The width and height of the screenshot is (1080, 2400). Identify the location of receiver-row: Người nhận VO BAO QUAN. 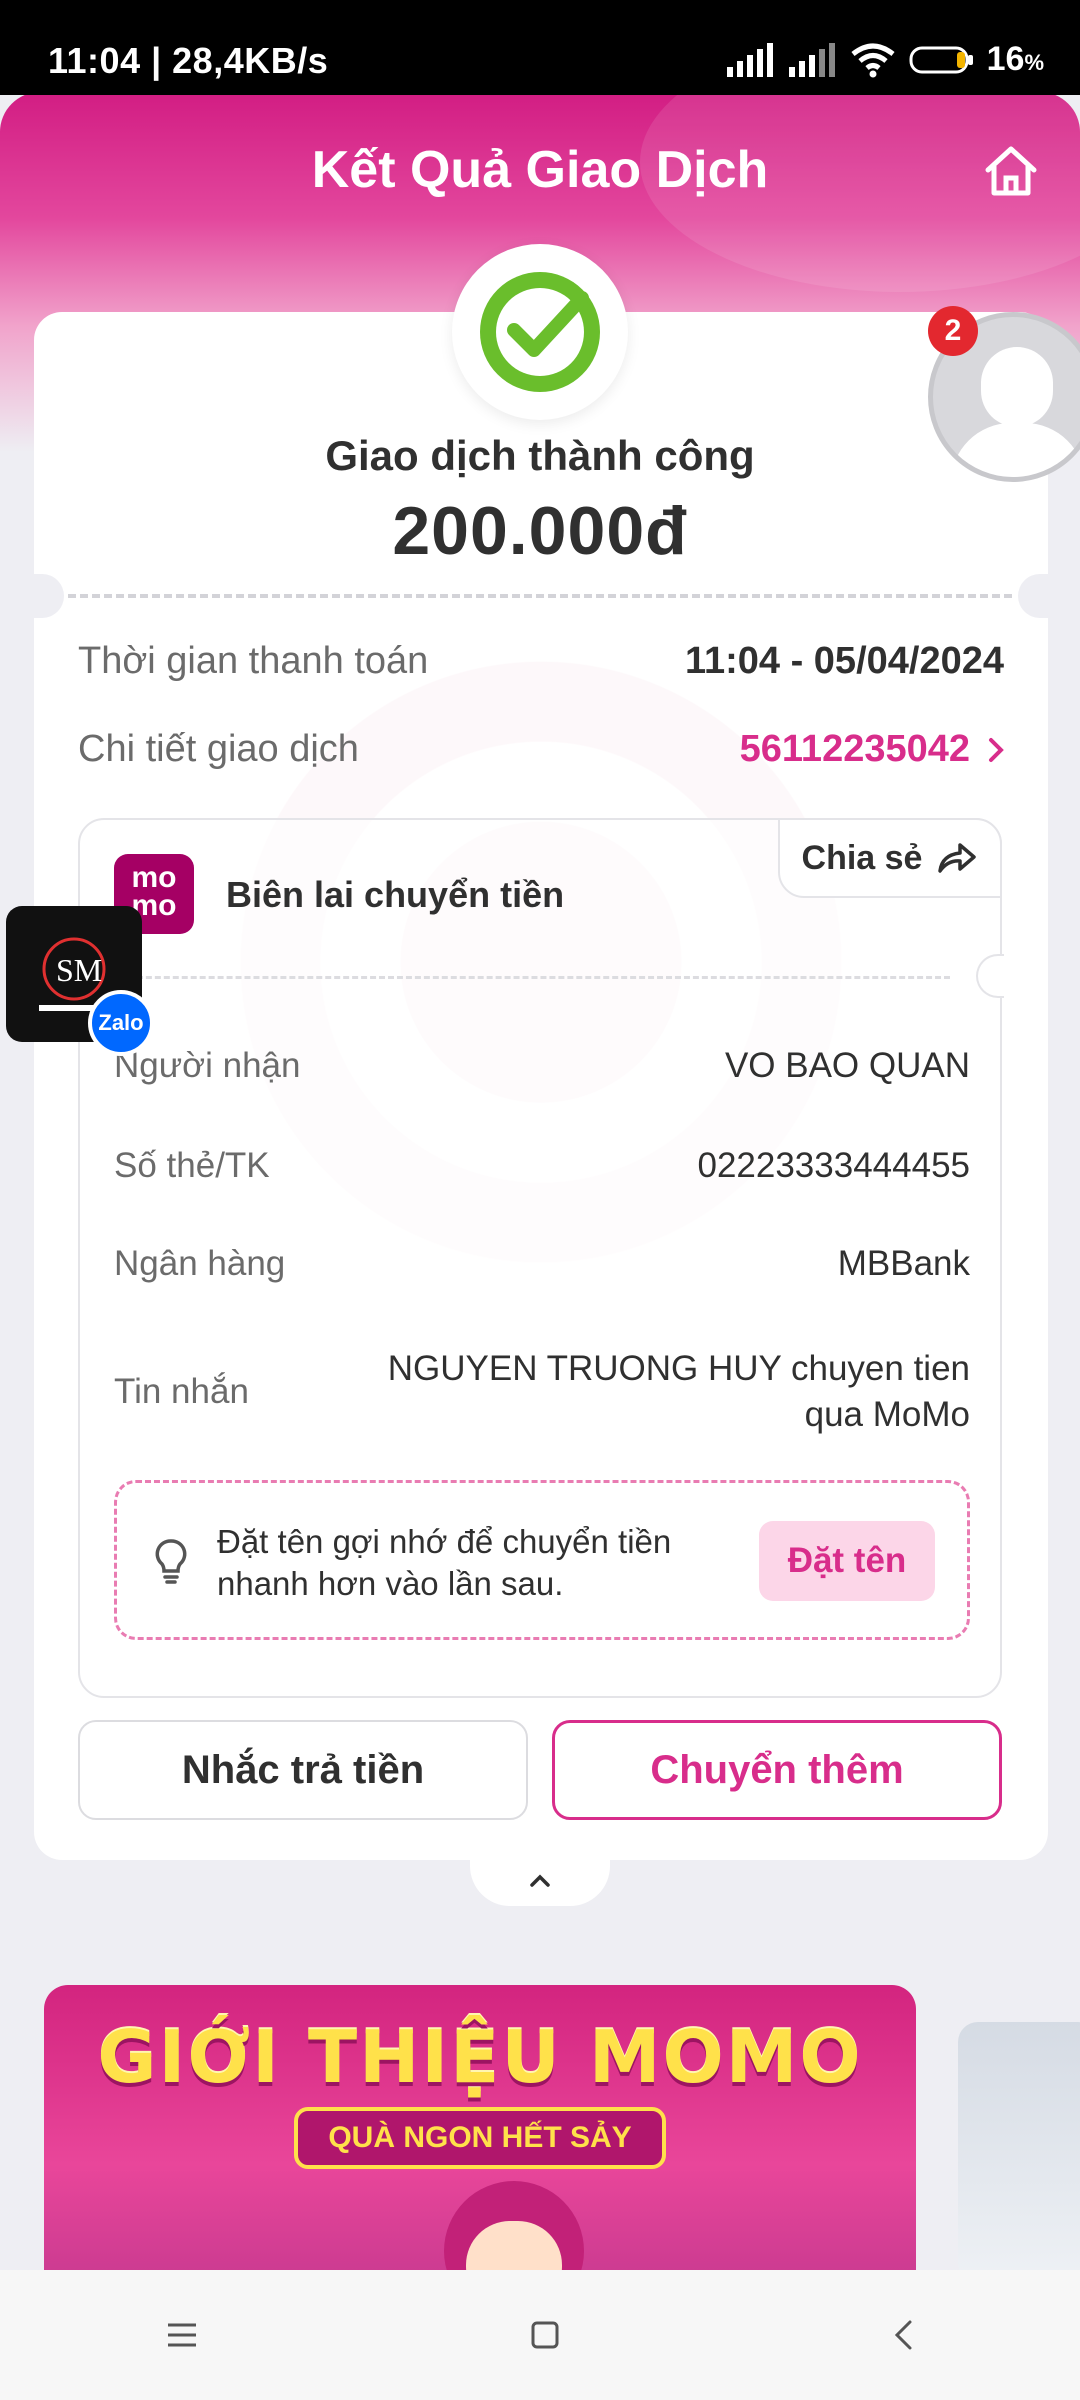
(542, 1066).